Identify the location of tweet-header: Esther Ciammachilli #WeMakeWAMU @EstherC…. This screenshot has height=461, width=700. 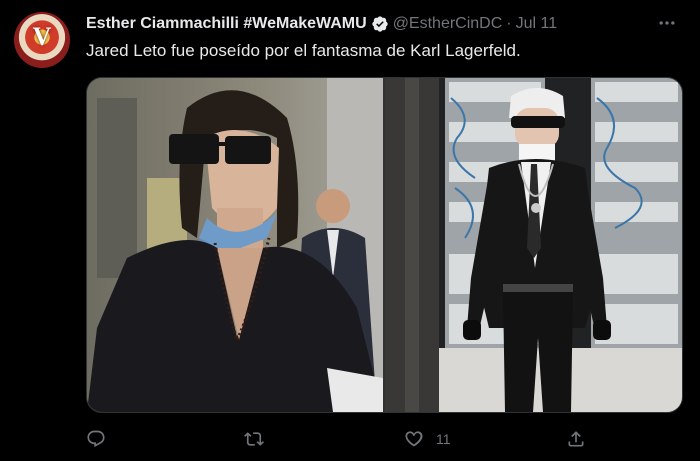
(321, 24).